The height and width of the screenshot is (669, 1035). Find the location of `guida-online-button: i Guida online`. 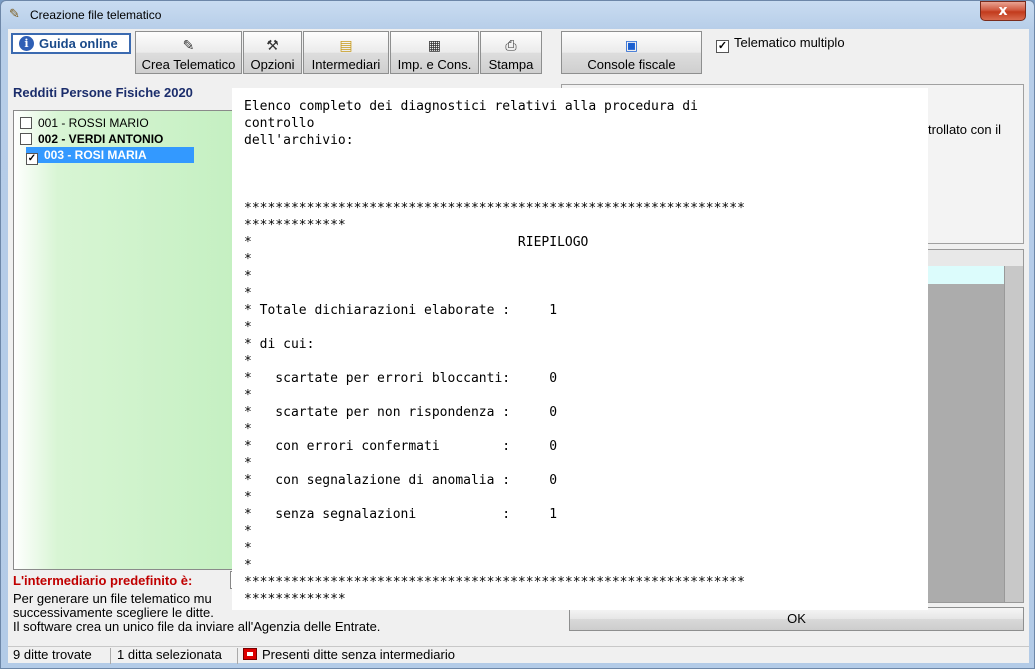

guida-online-button: i Guida online is located at coordinates (71, 43).